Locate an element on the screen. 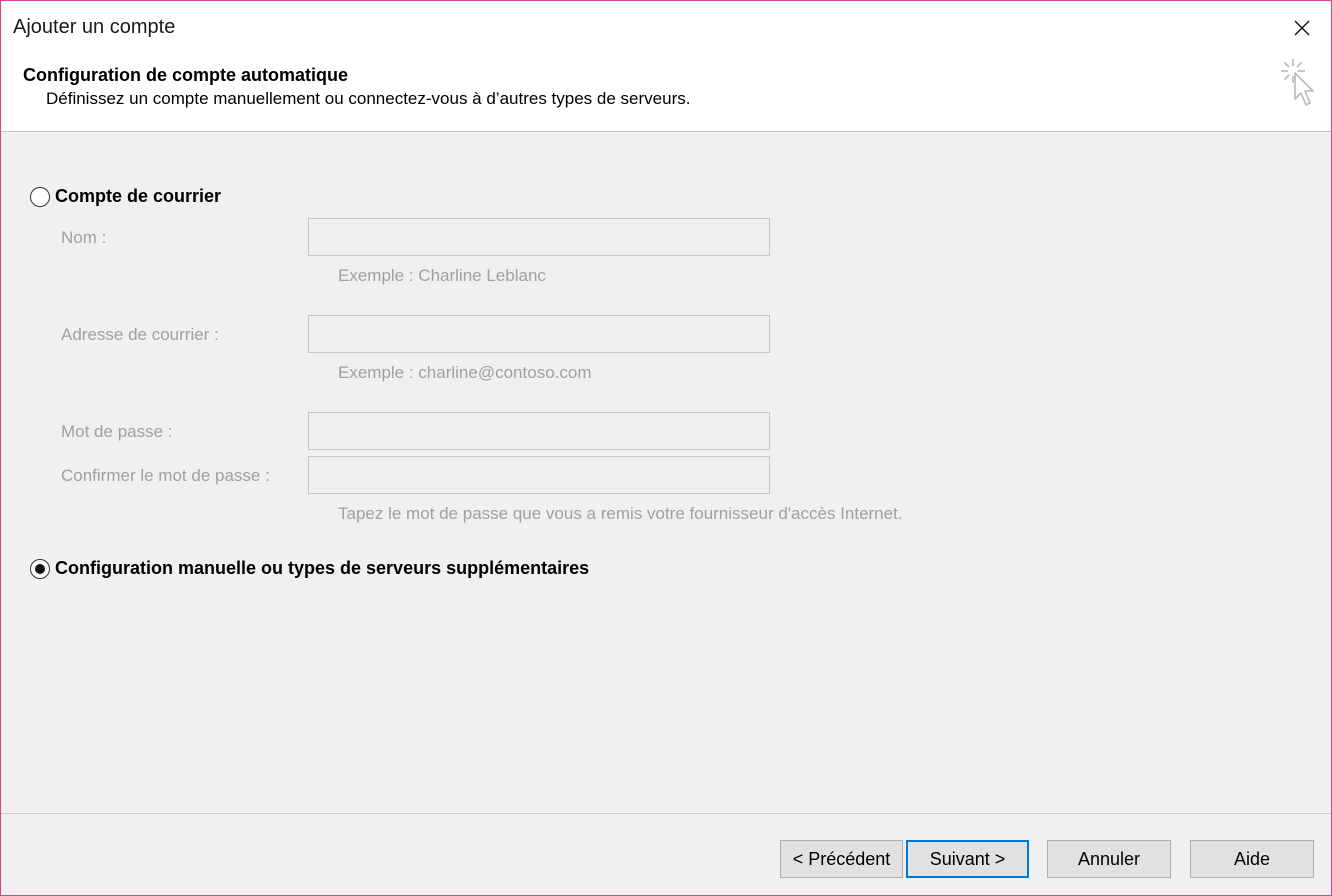 The height and width of the screenshot is (896, 1332). close-button is located at coordinates (1302, 28).